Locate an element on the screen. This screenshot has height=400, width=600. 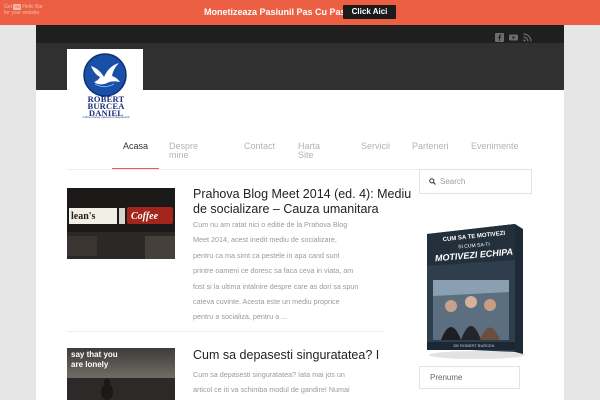
social-links is located at coordinates (513, 35).